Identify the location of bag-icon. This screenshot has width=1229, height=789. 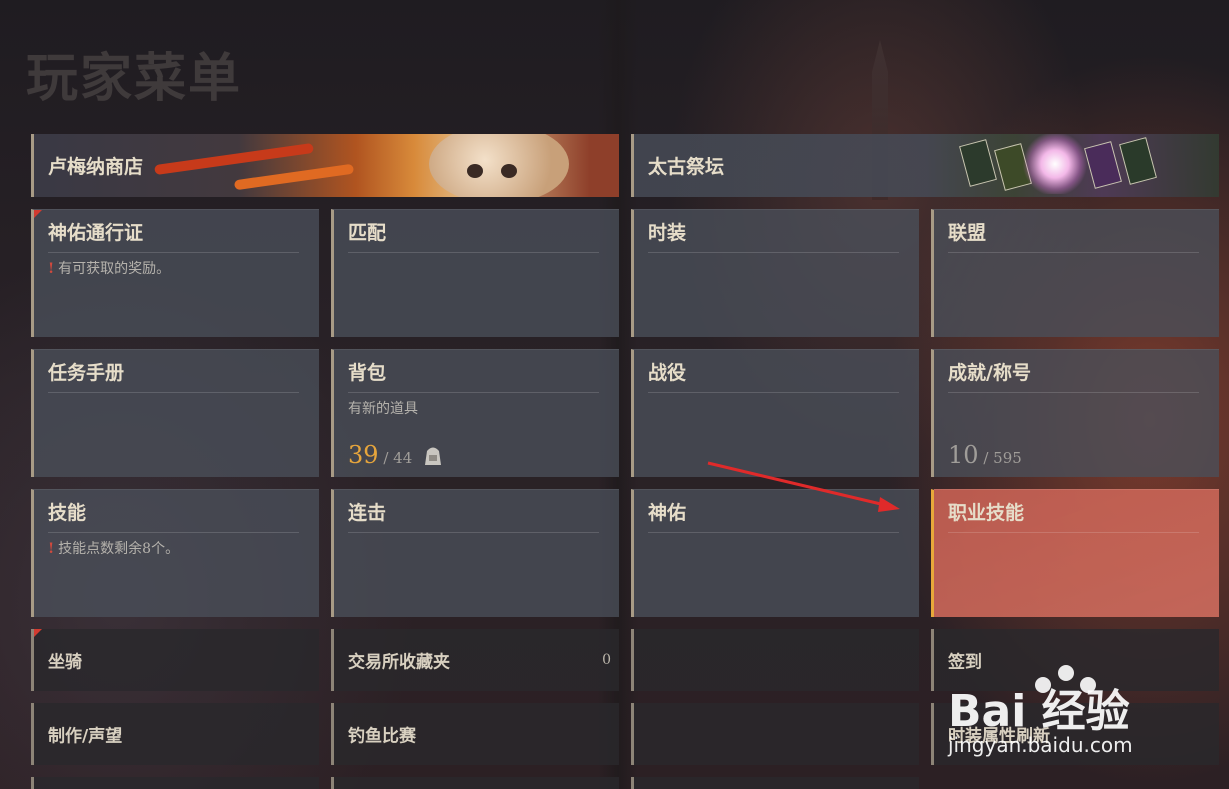
(433, 456).